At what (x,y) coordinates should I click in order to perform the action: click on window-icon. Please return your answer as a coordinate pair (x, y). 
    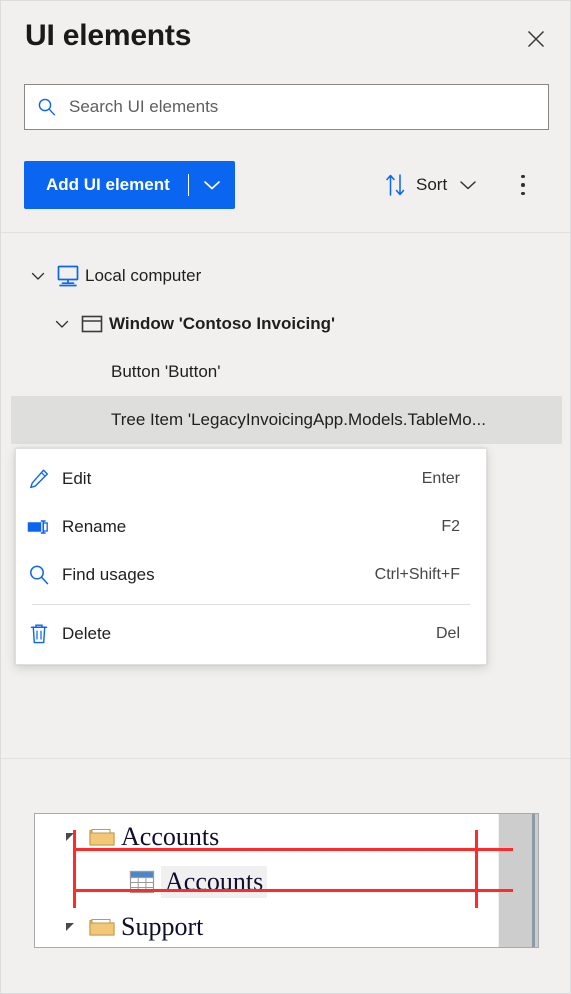
    Looking at the image, I should click on (92, 324).